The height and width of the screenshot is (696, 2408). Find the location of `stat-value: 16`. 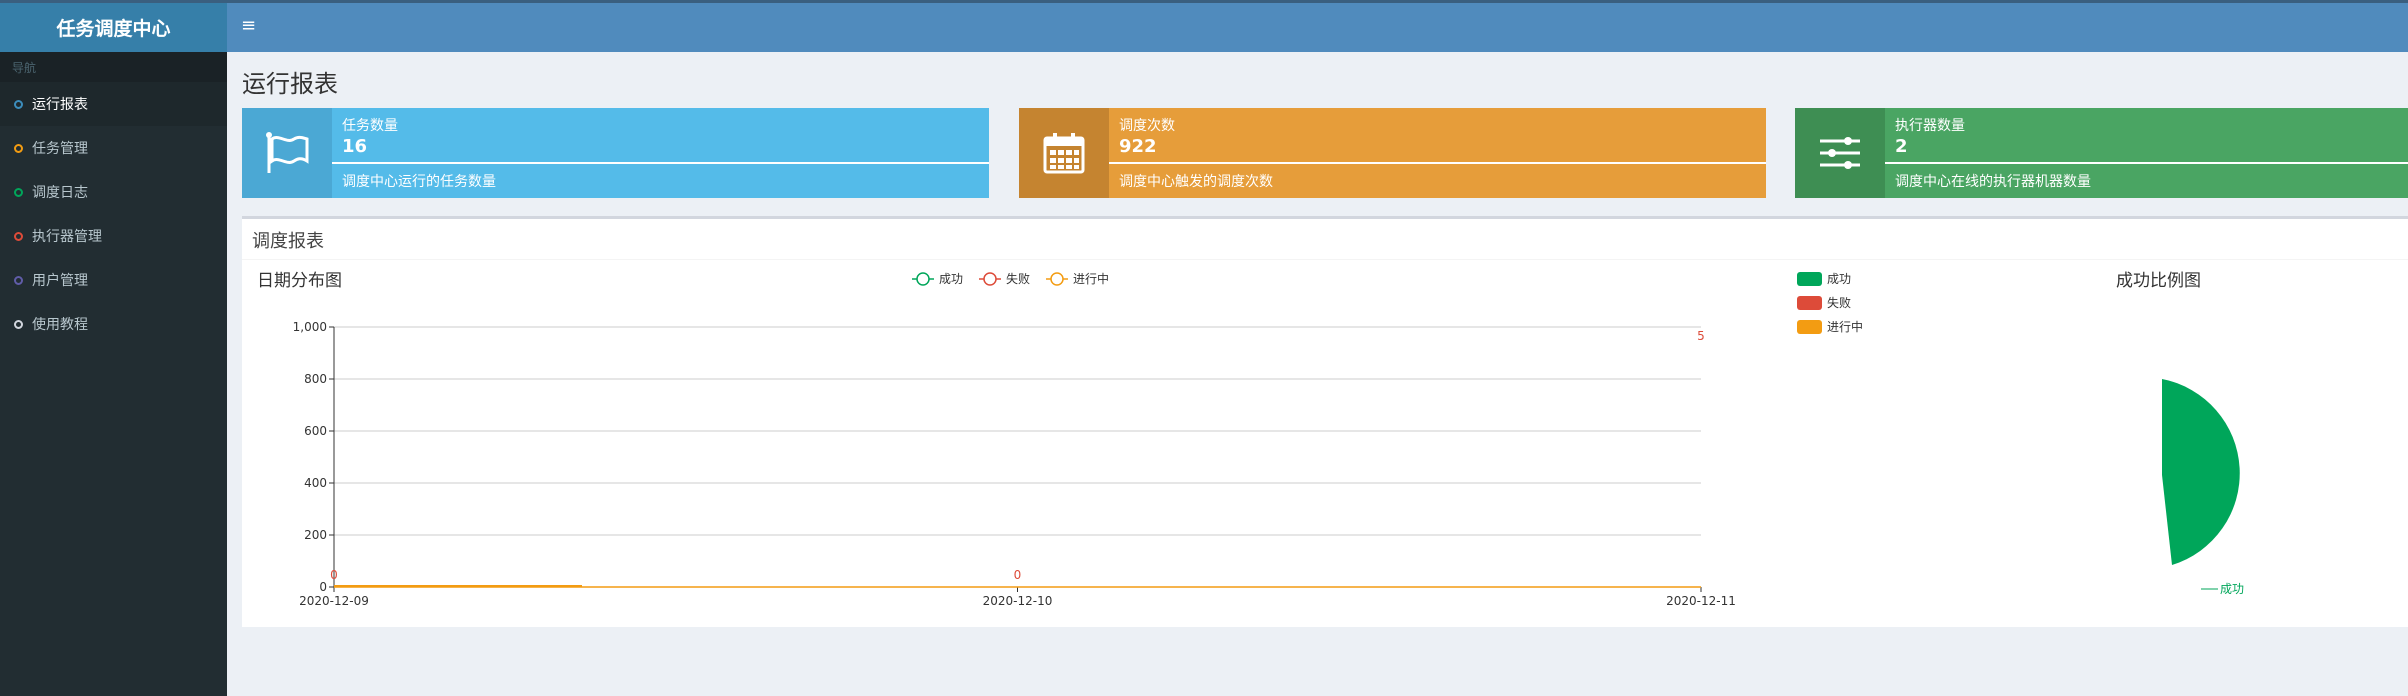

stat-value: 16 is located at coordinates (355, 146).